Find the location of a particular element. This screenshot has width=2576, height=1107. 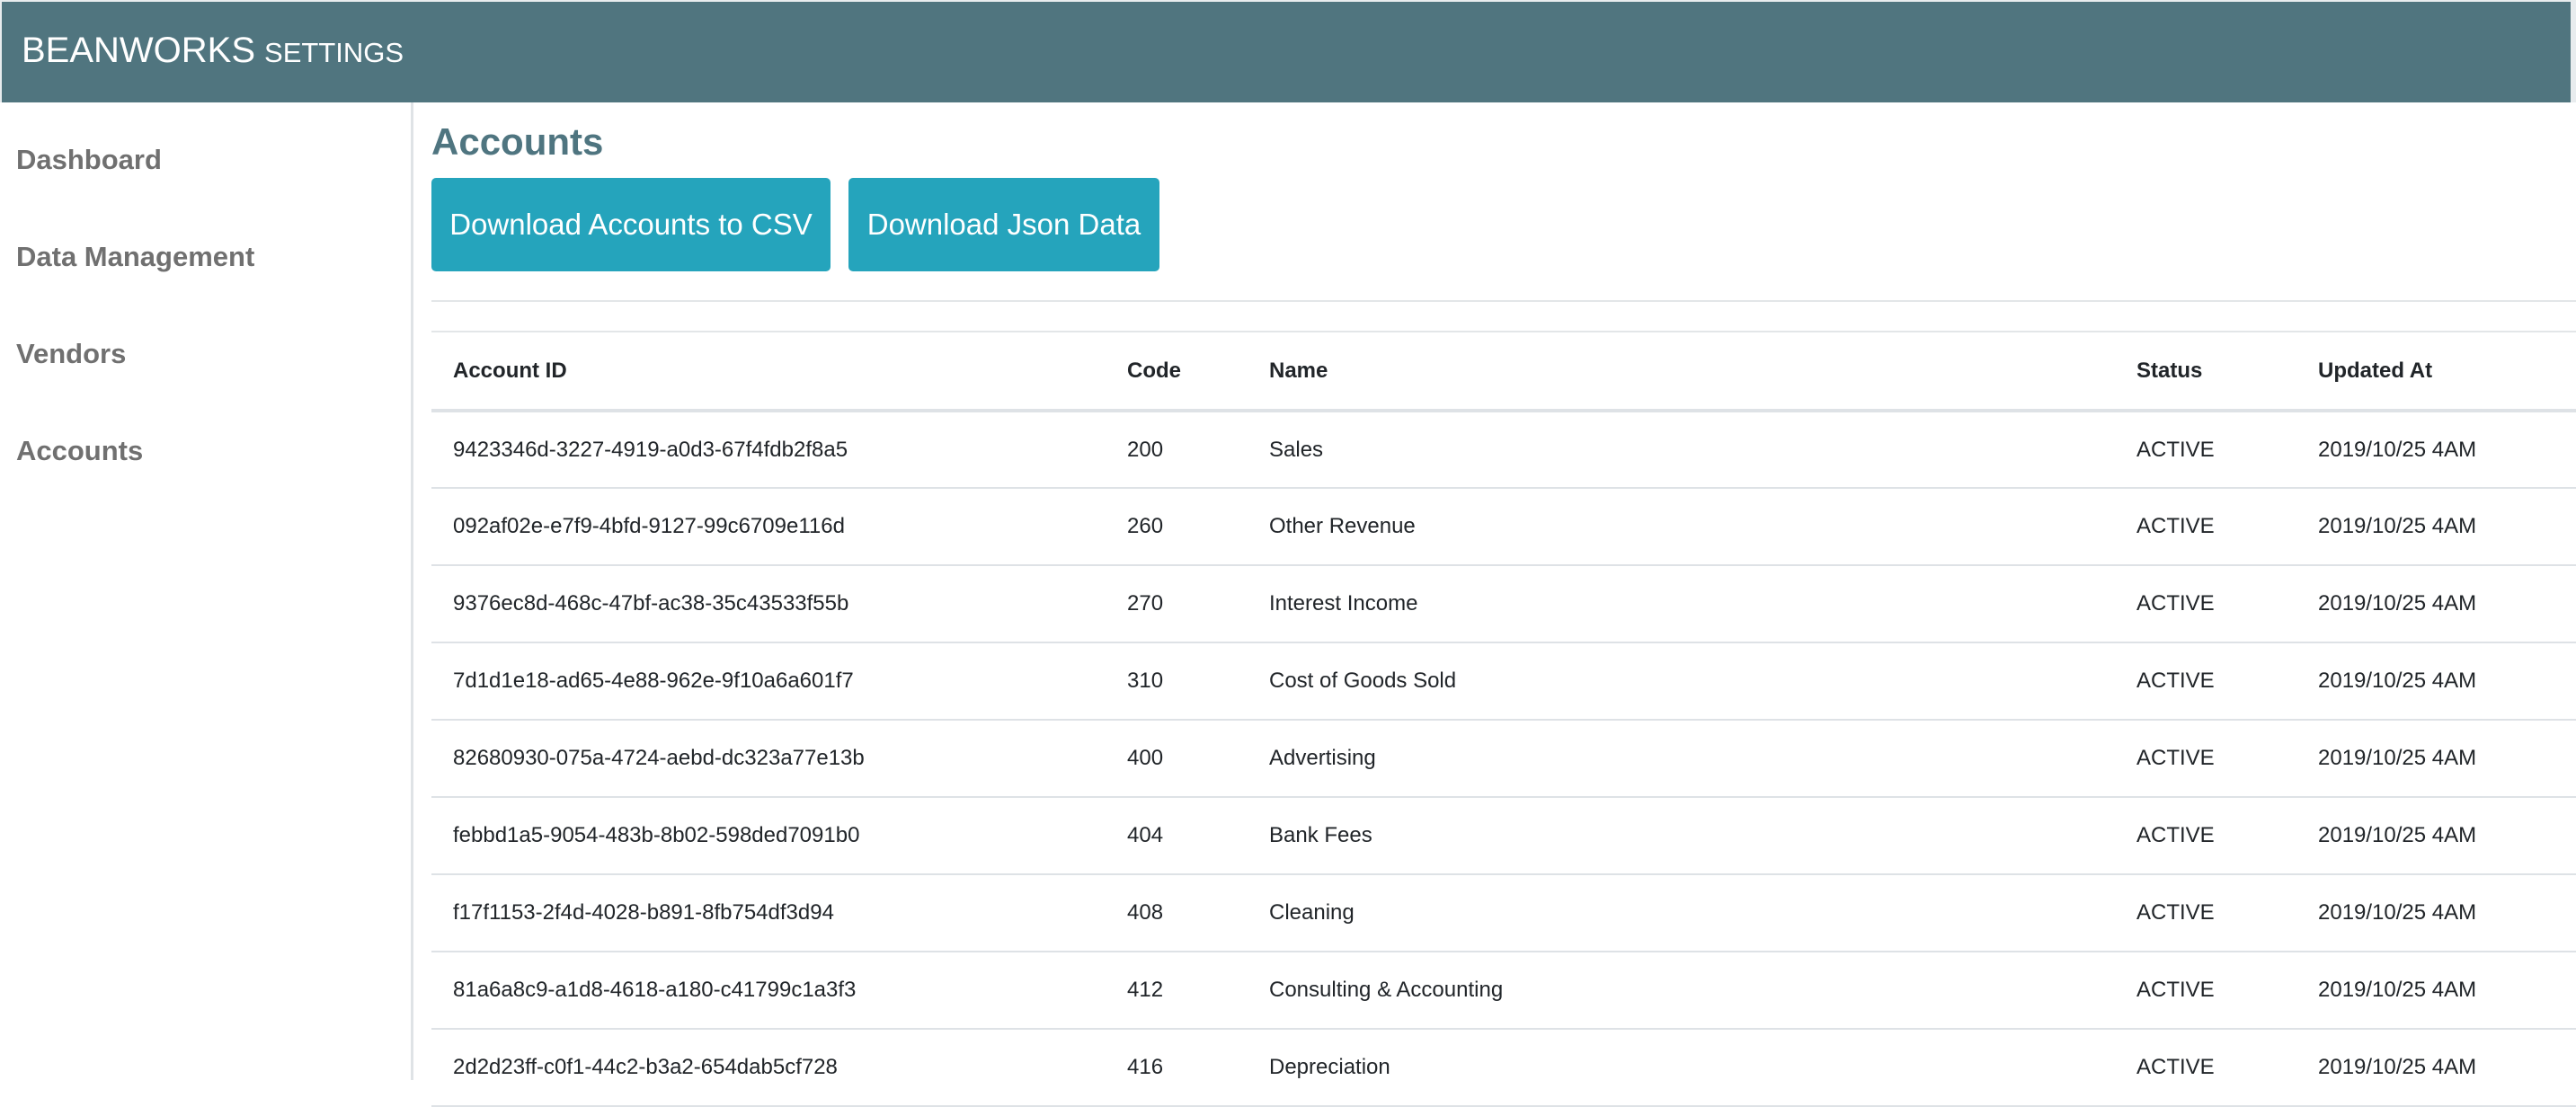

account-id-cell: 7d1d1e18-ad65-4e88-962e-9f10a6a601f7 is located at coordinates (653, 681).